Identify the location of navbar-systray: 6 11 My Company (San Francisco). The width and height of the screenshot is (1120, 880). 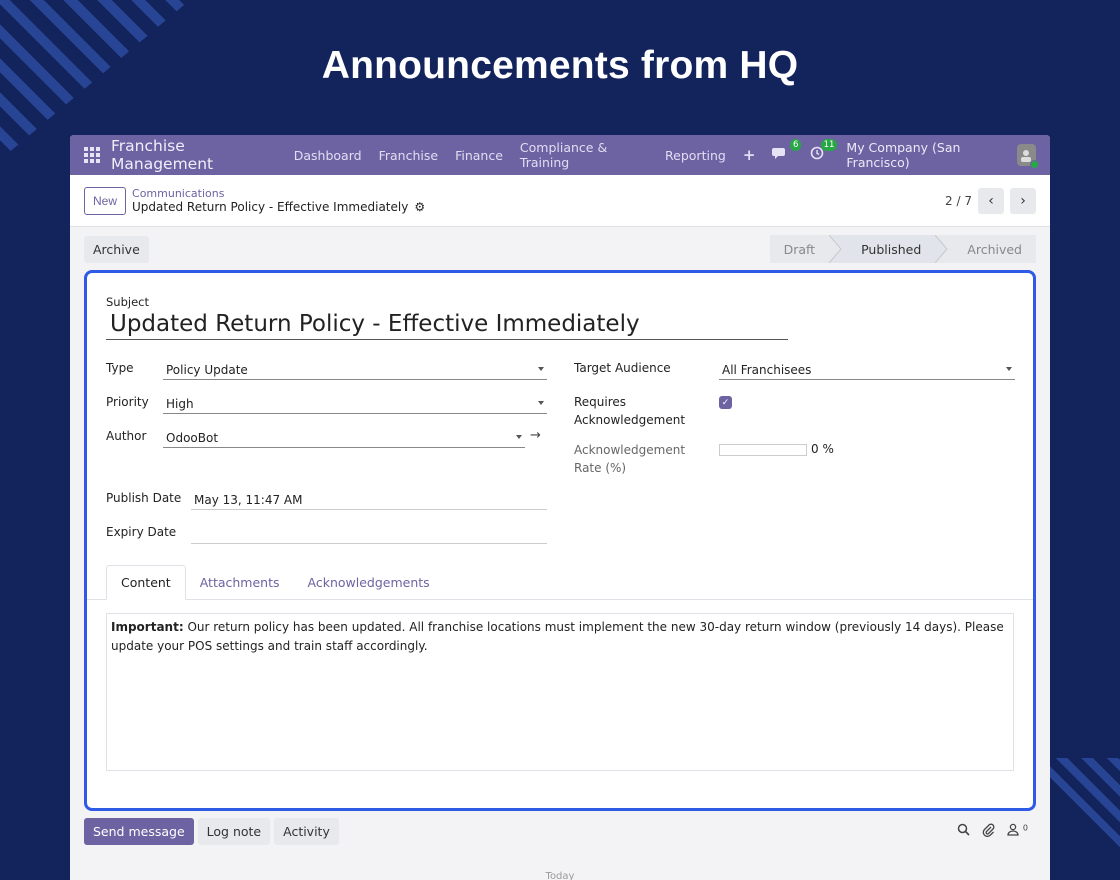
(905, 154).